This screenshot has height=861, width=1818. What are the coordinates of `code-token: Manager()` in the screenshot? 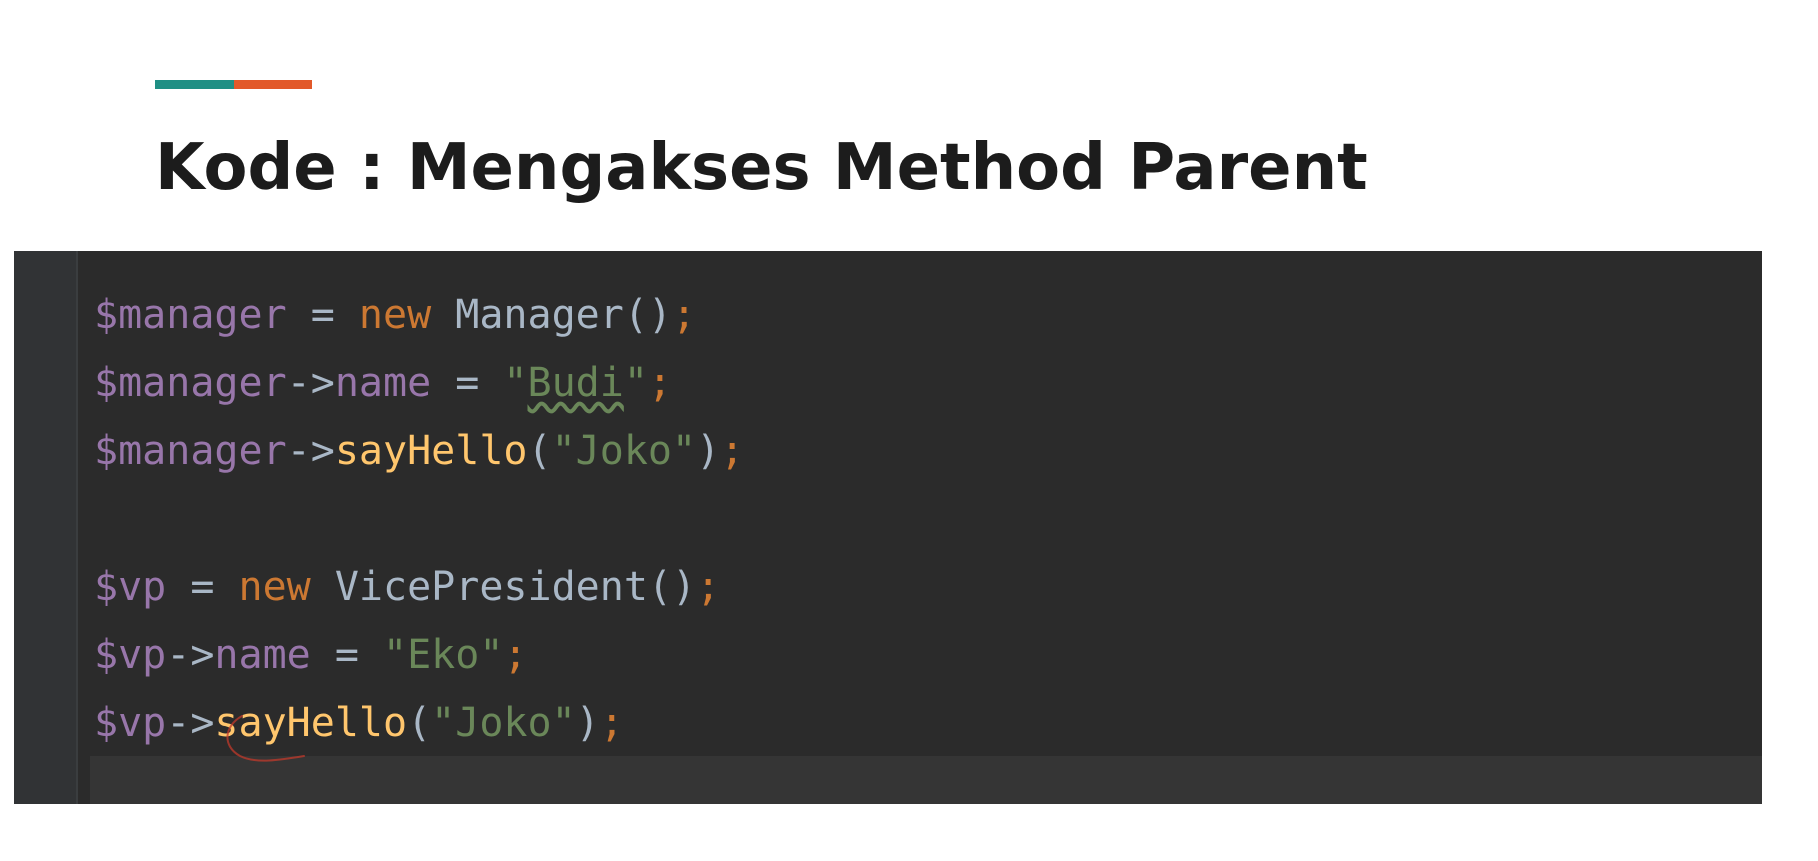 It's located at (551, 315).